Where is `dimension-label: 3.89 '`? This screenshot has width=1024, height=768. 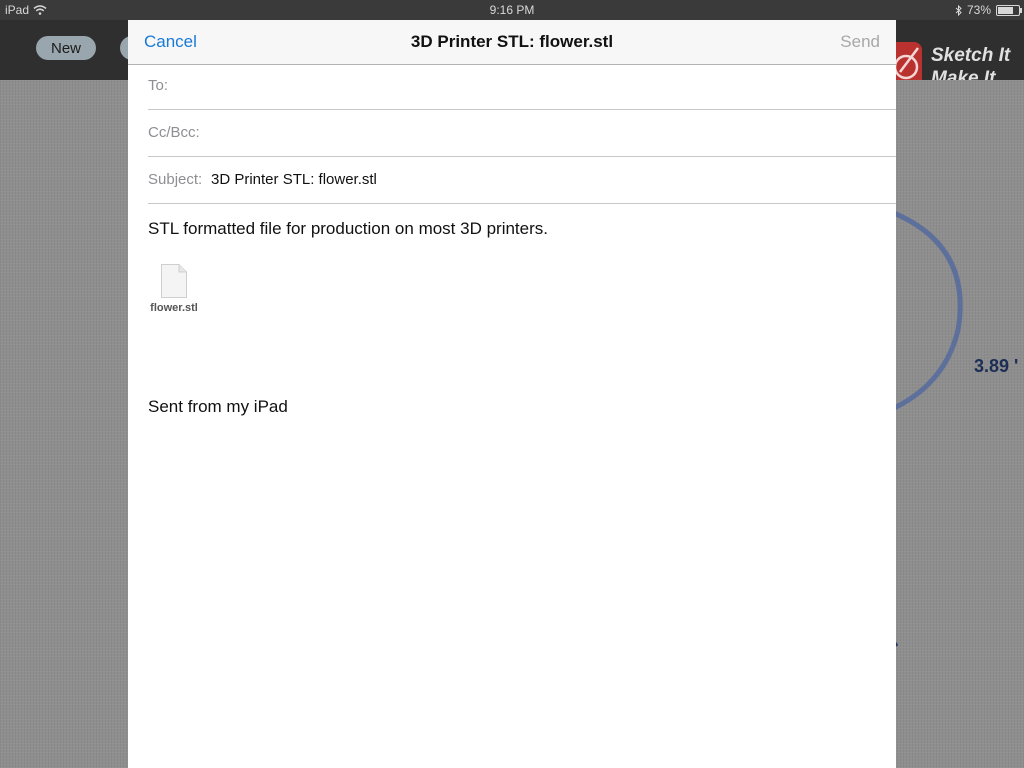 dimension-label: 3.89 ' is located at coordinates (996, 366).